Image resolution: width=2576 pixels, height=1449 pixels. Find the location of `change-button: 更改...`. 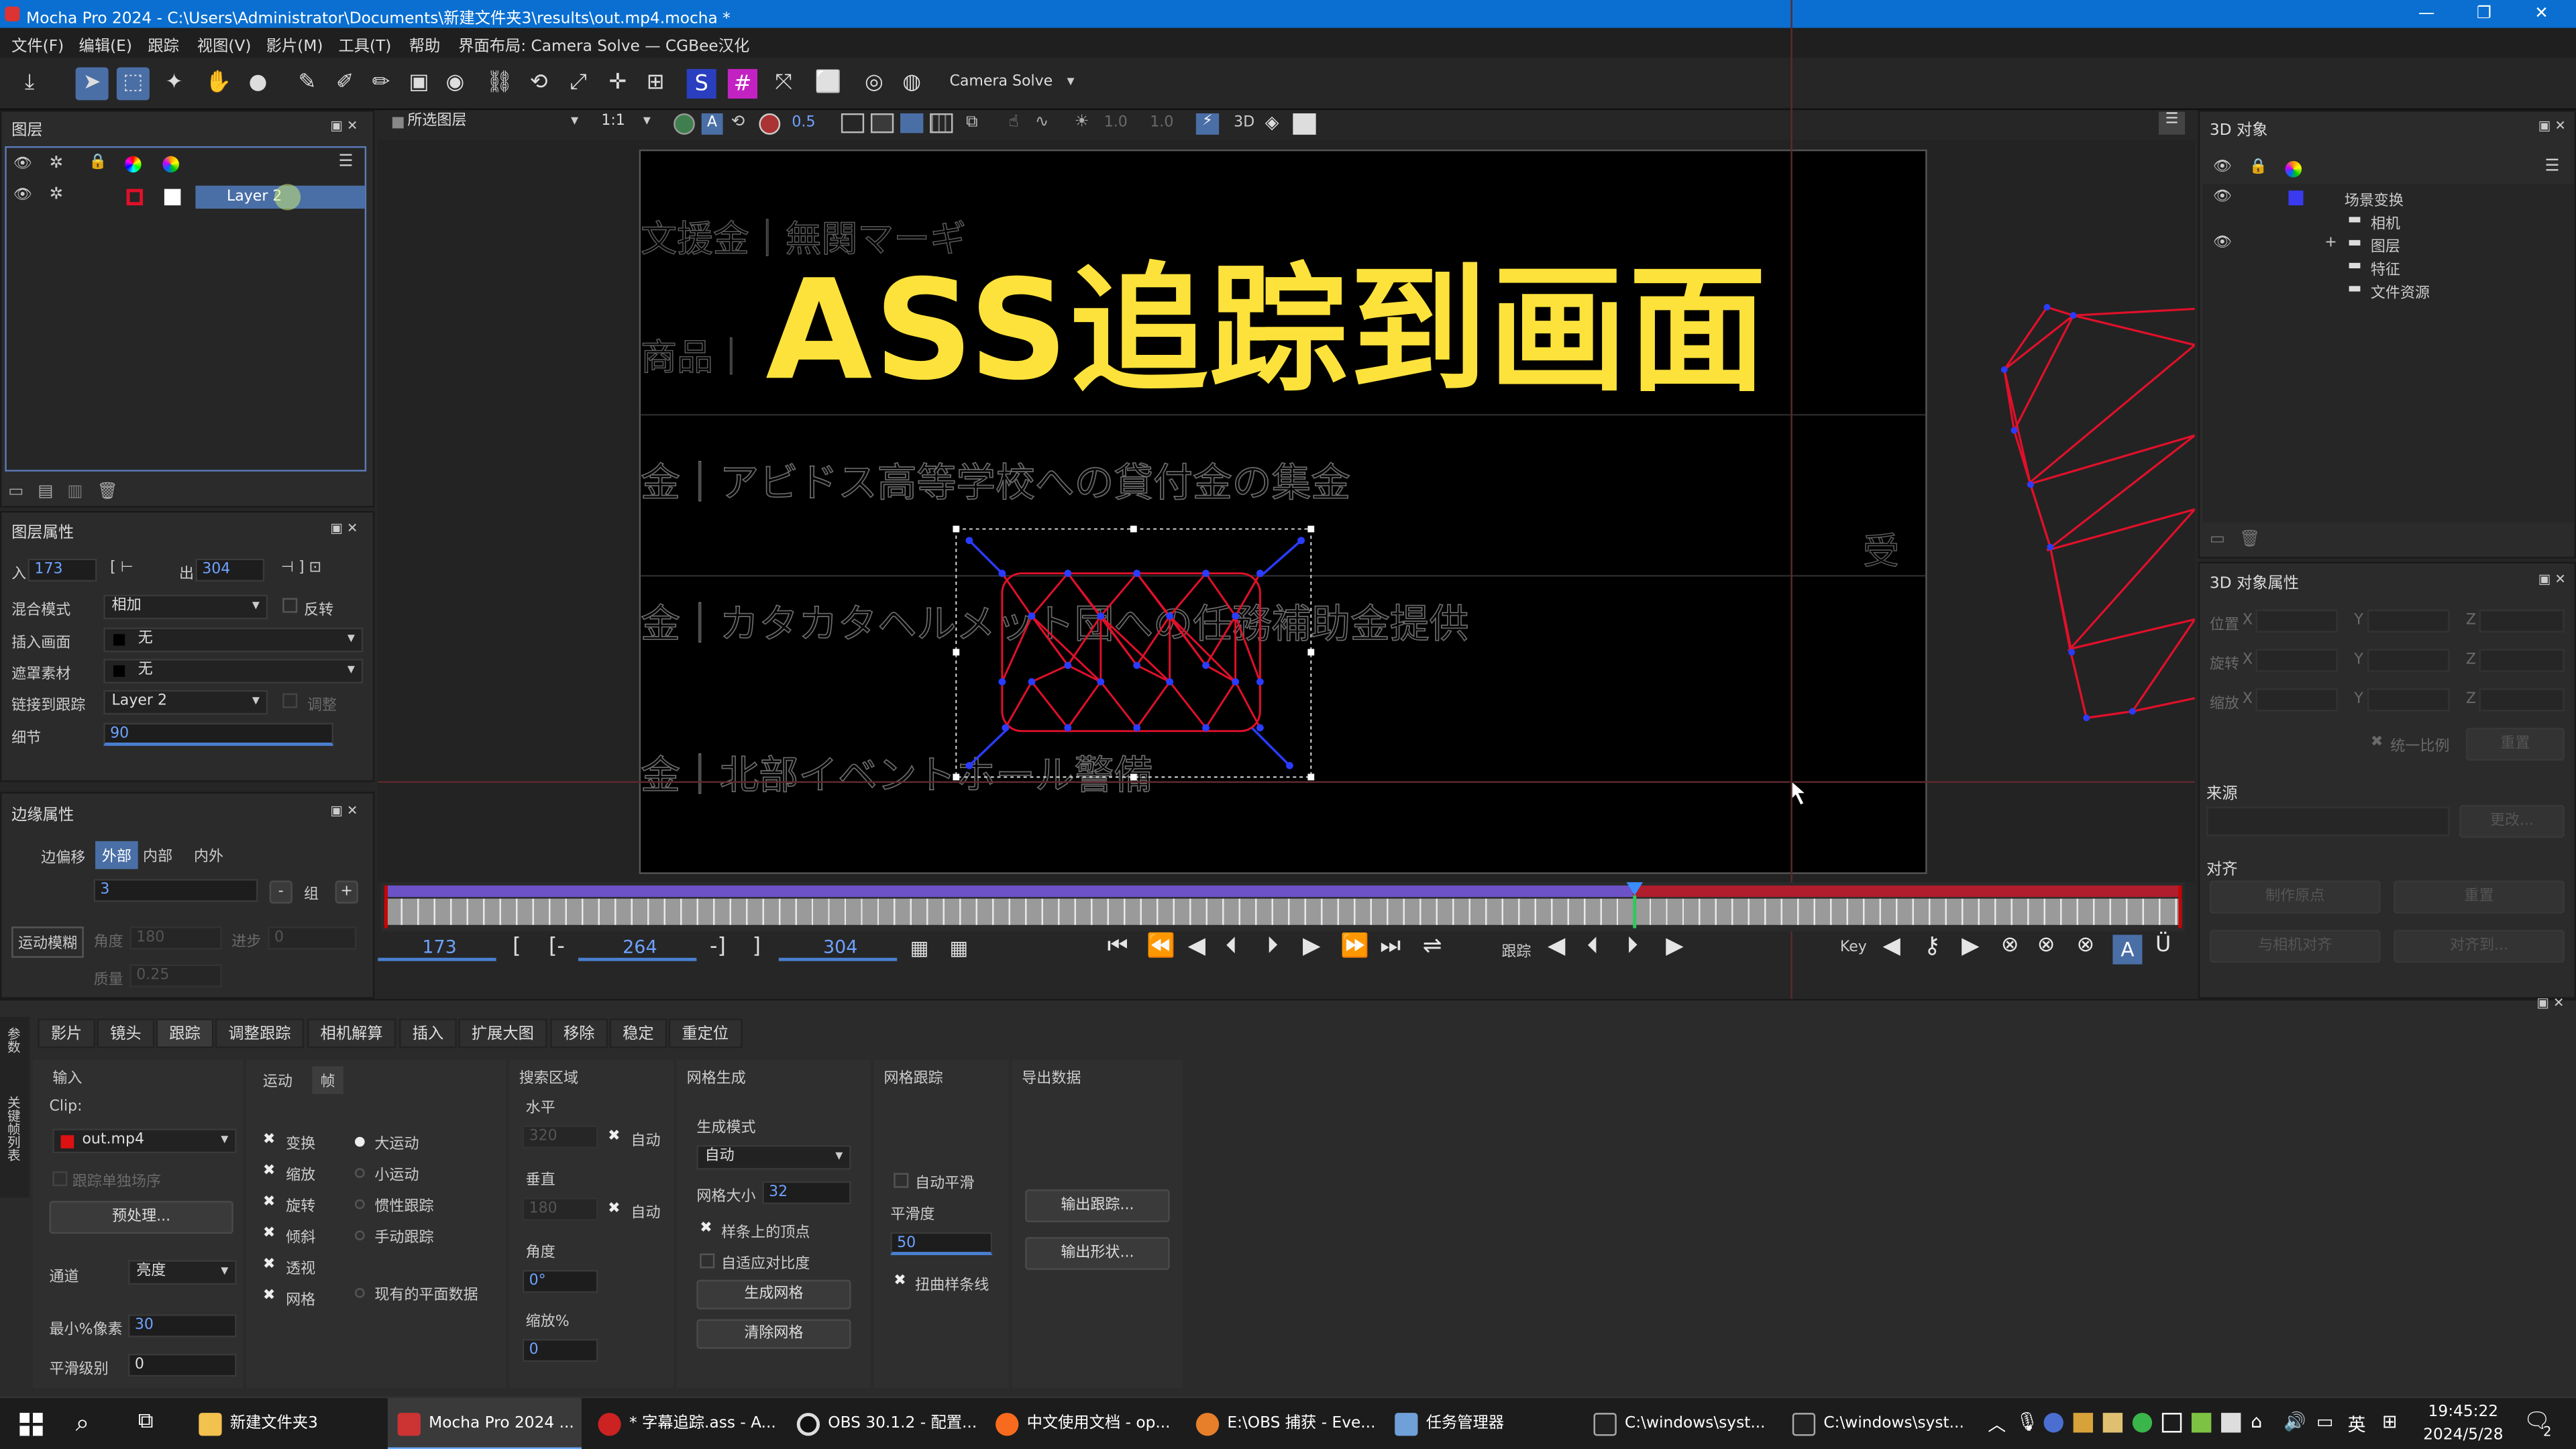

change-button: 更改... is located at coordinates (2512, 821).